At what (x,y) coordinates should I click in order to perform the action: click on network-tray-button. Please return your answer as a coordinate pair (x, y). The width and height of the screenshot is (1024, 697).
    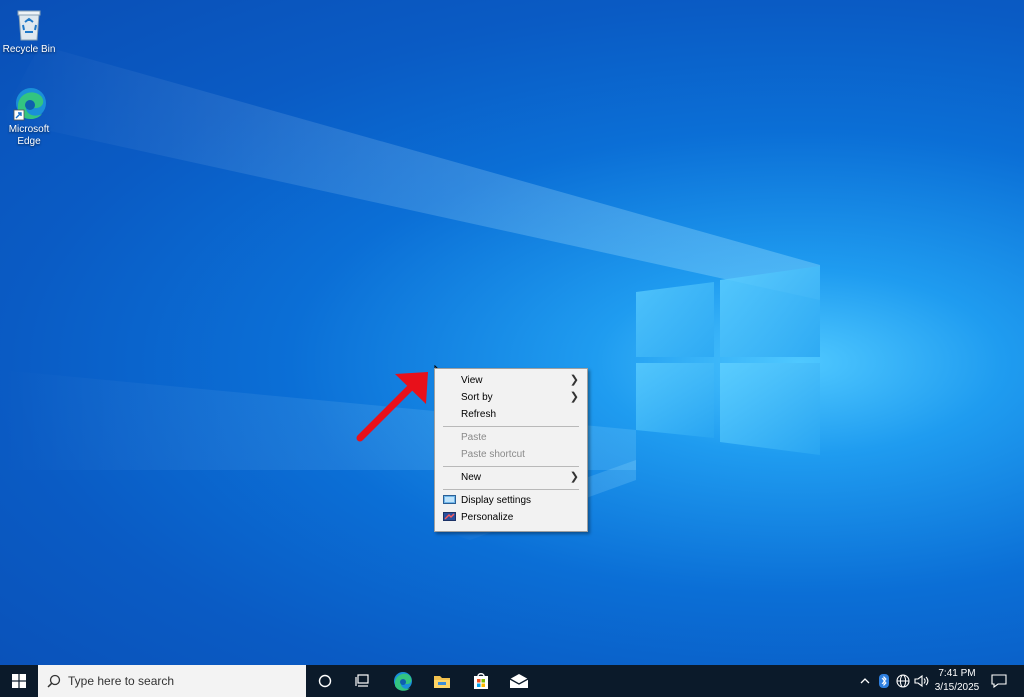
    Looking at the image, I should click on (903, 681).